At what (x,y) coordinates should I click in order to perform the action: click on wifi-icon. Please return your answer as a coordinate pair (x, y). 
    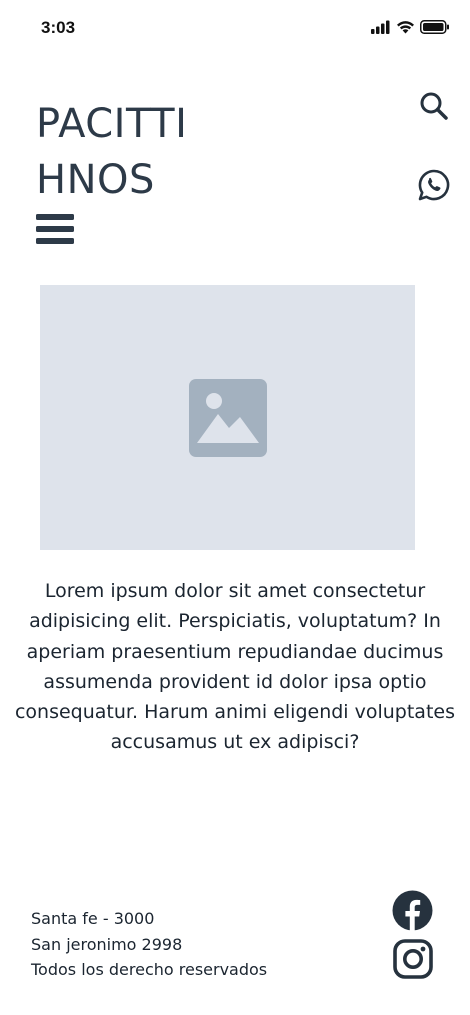
    Looking at the image, I should click on (405, 27).